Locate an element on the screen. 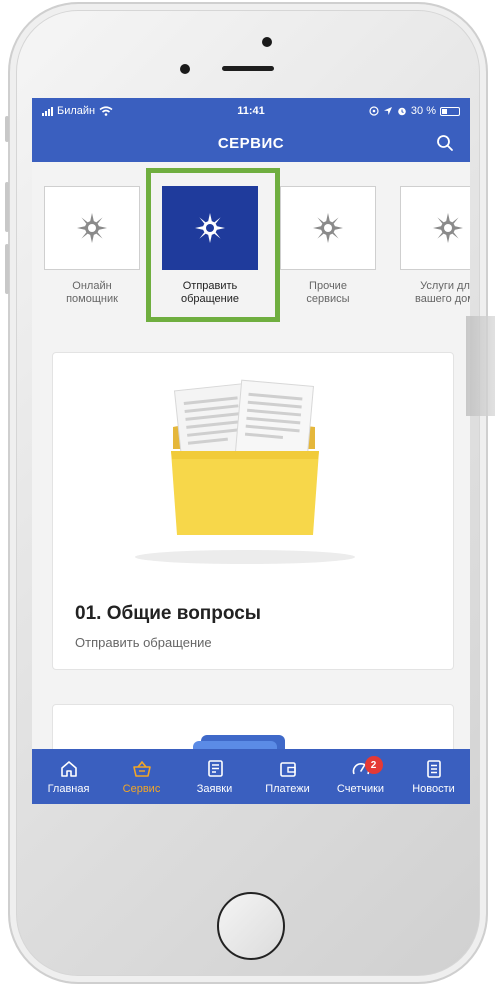 Image resolution: width=495 pixels, height=989 pixels. alarm-icon is located at coordinates (402, 111).